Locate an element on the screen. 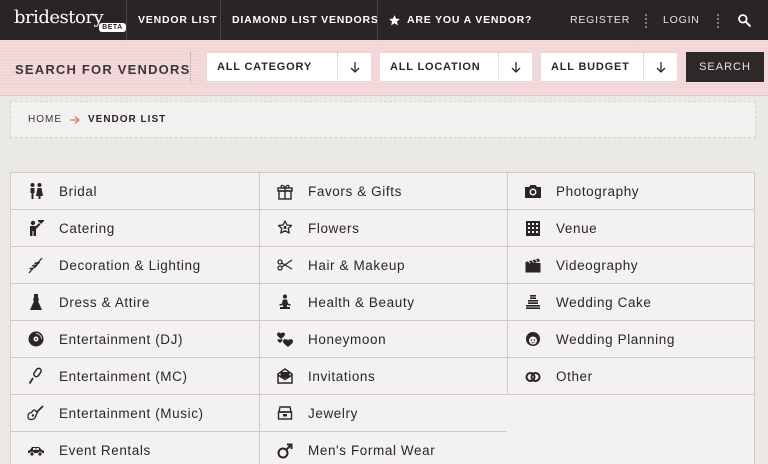 The image size is (768, 464). category-hair-makeup: Hair & Makeup is located at coordinates (383, 265).